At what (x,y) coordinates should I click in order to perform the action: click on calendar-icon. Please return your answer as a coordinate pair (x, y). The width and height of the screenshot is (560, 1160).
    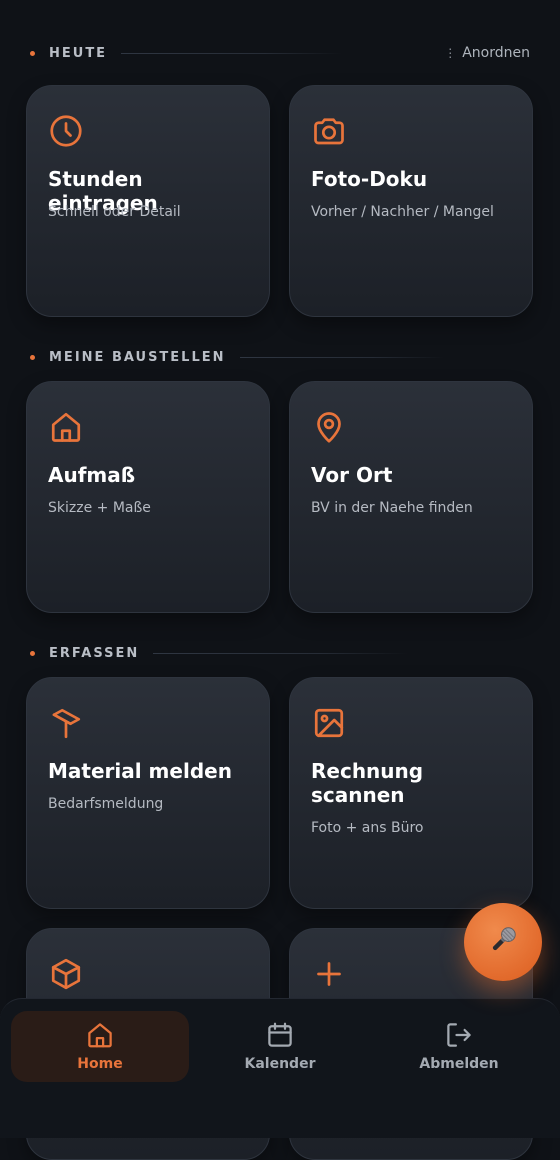
    Looking at the image, I should click on (280, 1035).